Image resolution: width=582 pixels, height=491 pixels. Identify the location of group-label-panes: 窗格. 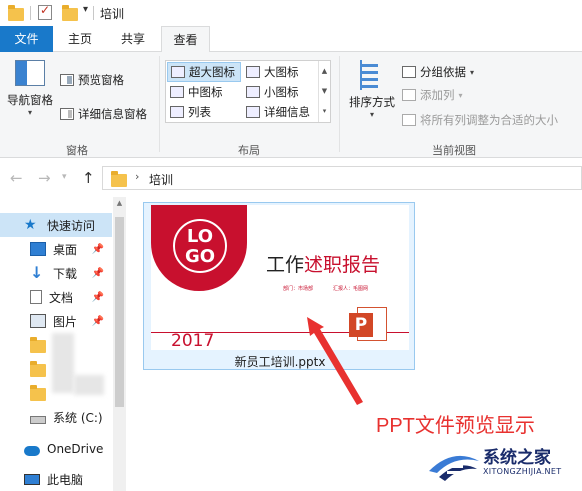
(77, 150).